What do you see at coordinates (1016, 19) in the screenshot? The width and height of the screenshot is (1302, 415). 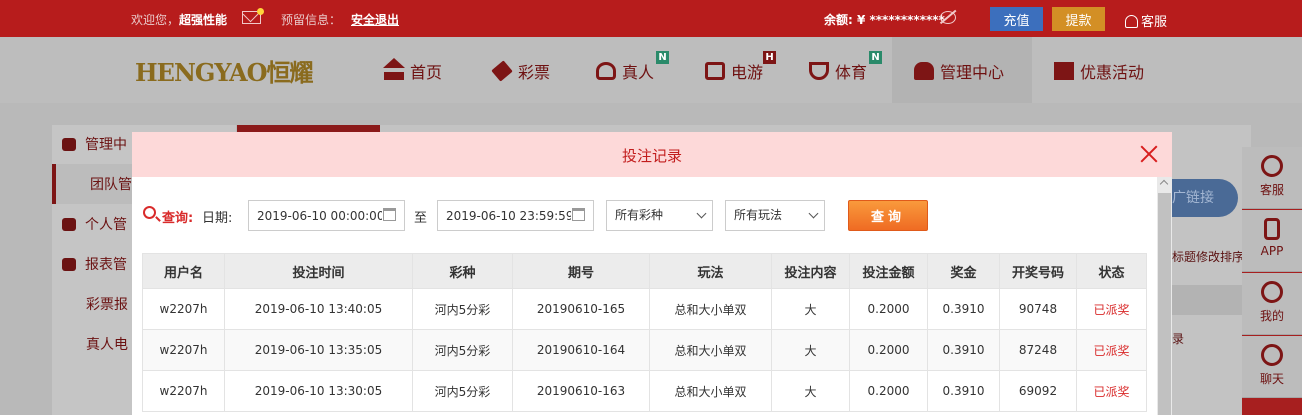 I see `recharge-button: 充值` at bounding box center [1016, 19].